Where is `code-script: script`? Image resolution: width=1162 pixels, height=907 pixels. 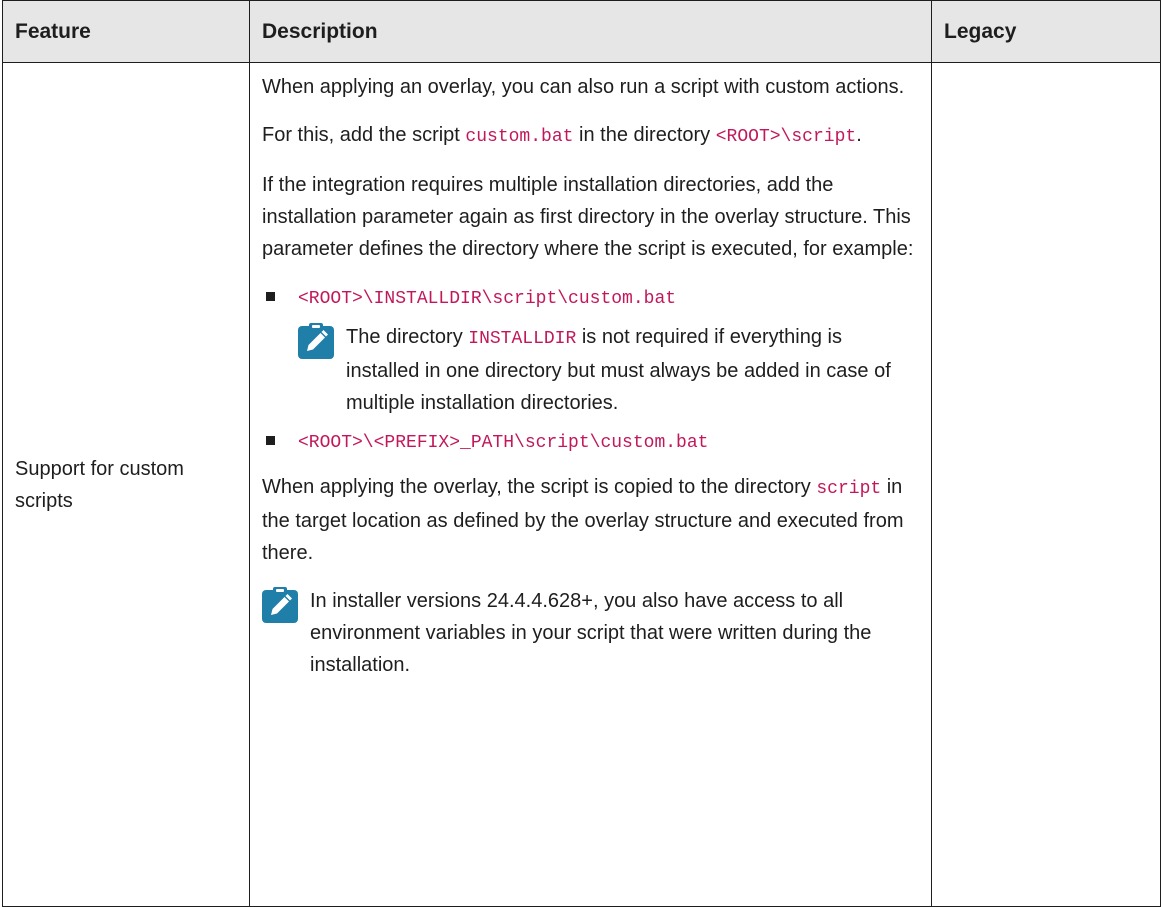
code-script: script is located at coordinates (849, 489).